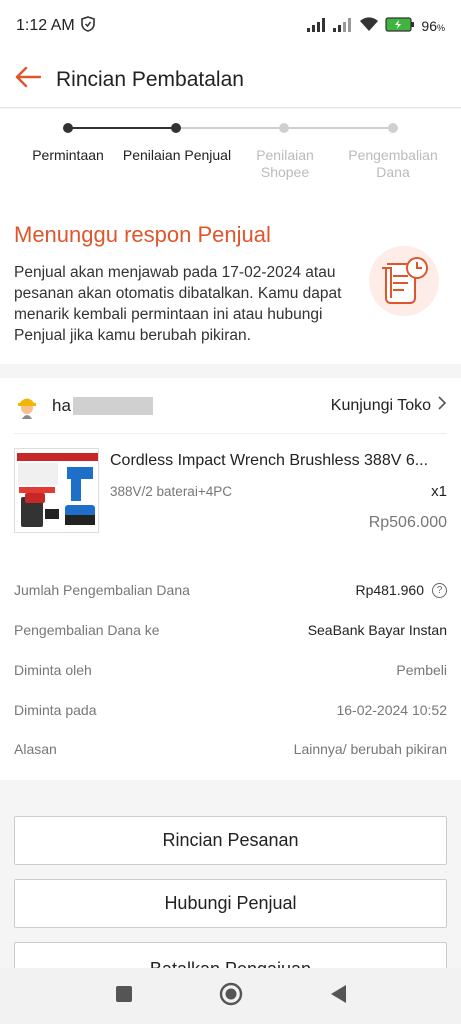 This screenshot has width=461, height=1024. What do you see at coordinates (112, 405) in the screenshot?
I see `redacted-shop-name` at bounding box center [112, 405].